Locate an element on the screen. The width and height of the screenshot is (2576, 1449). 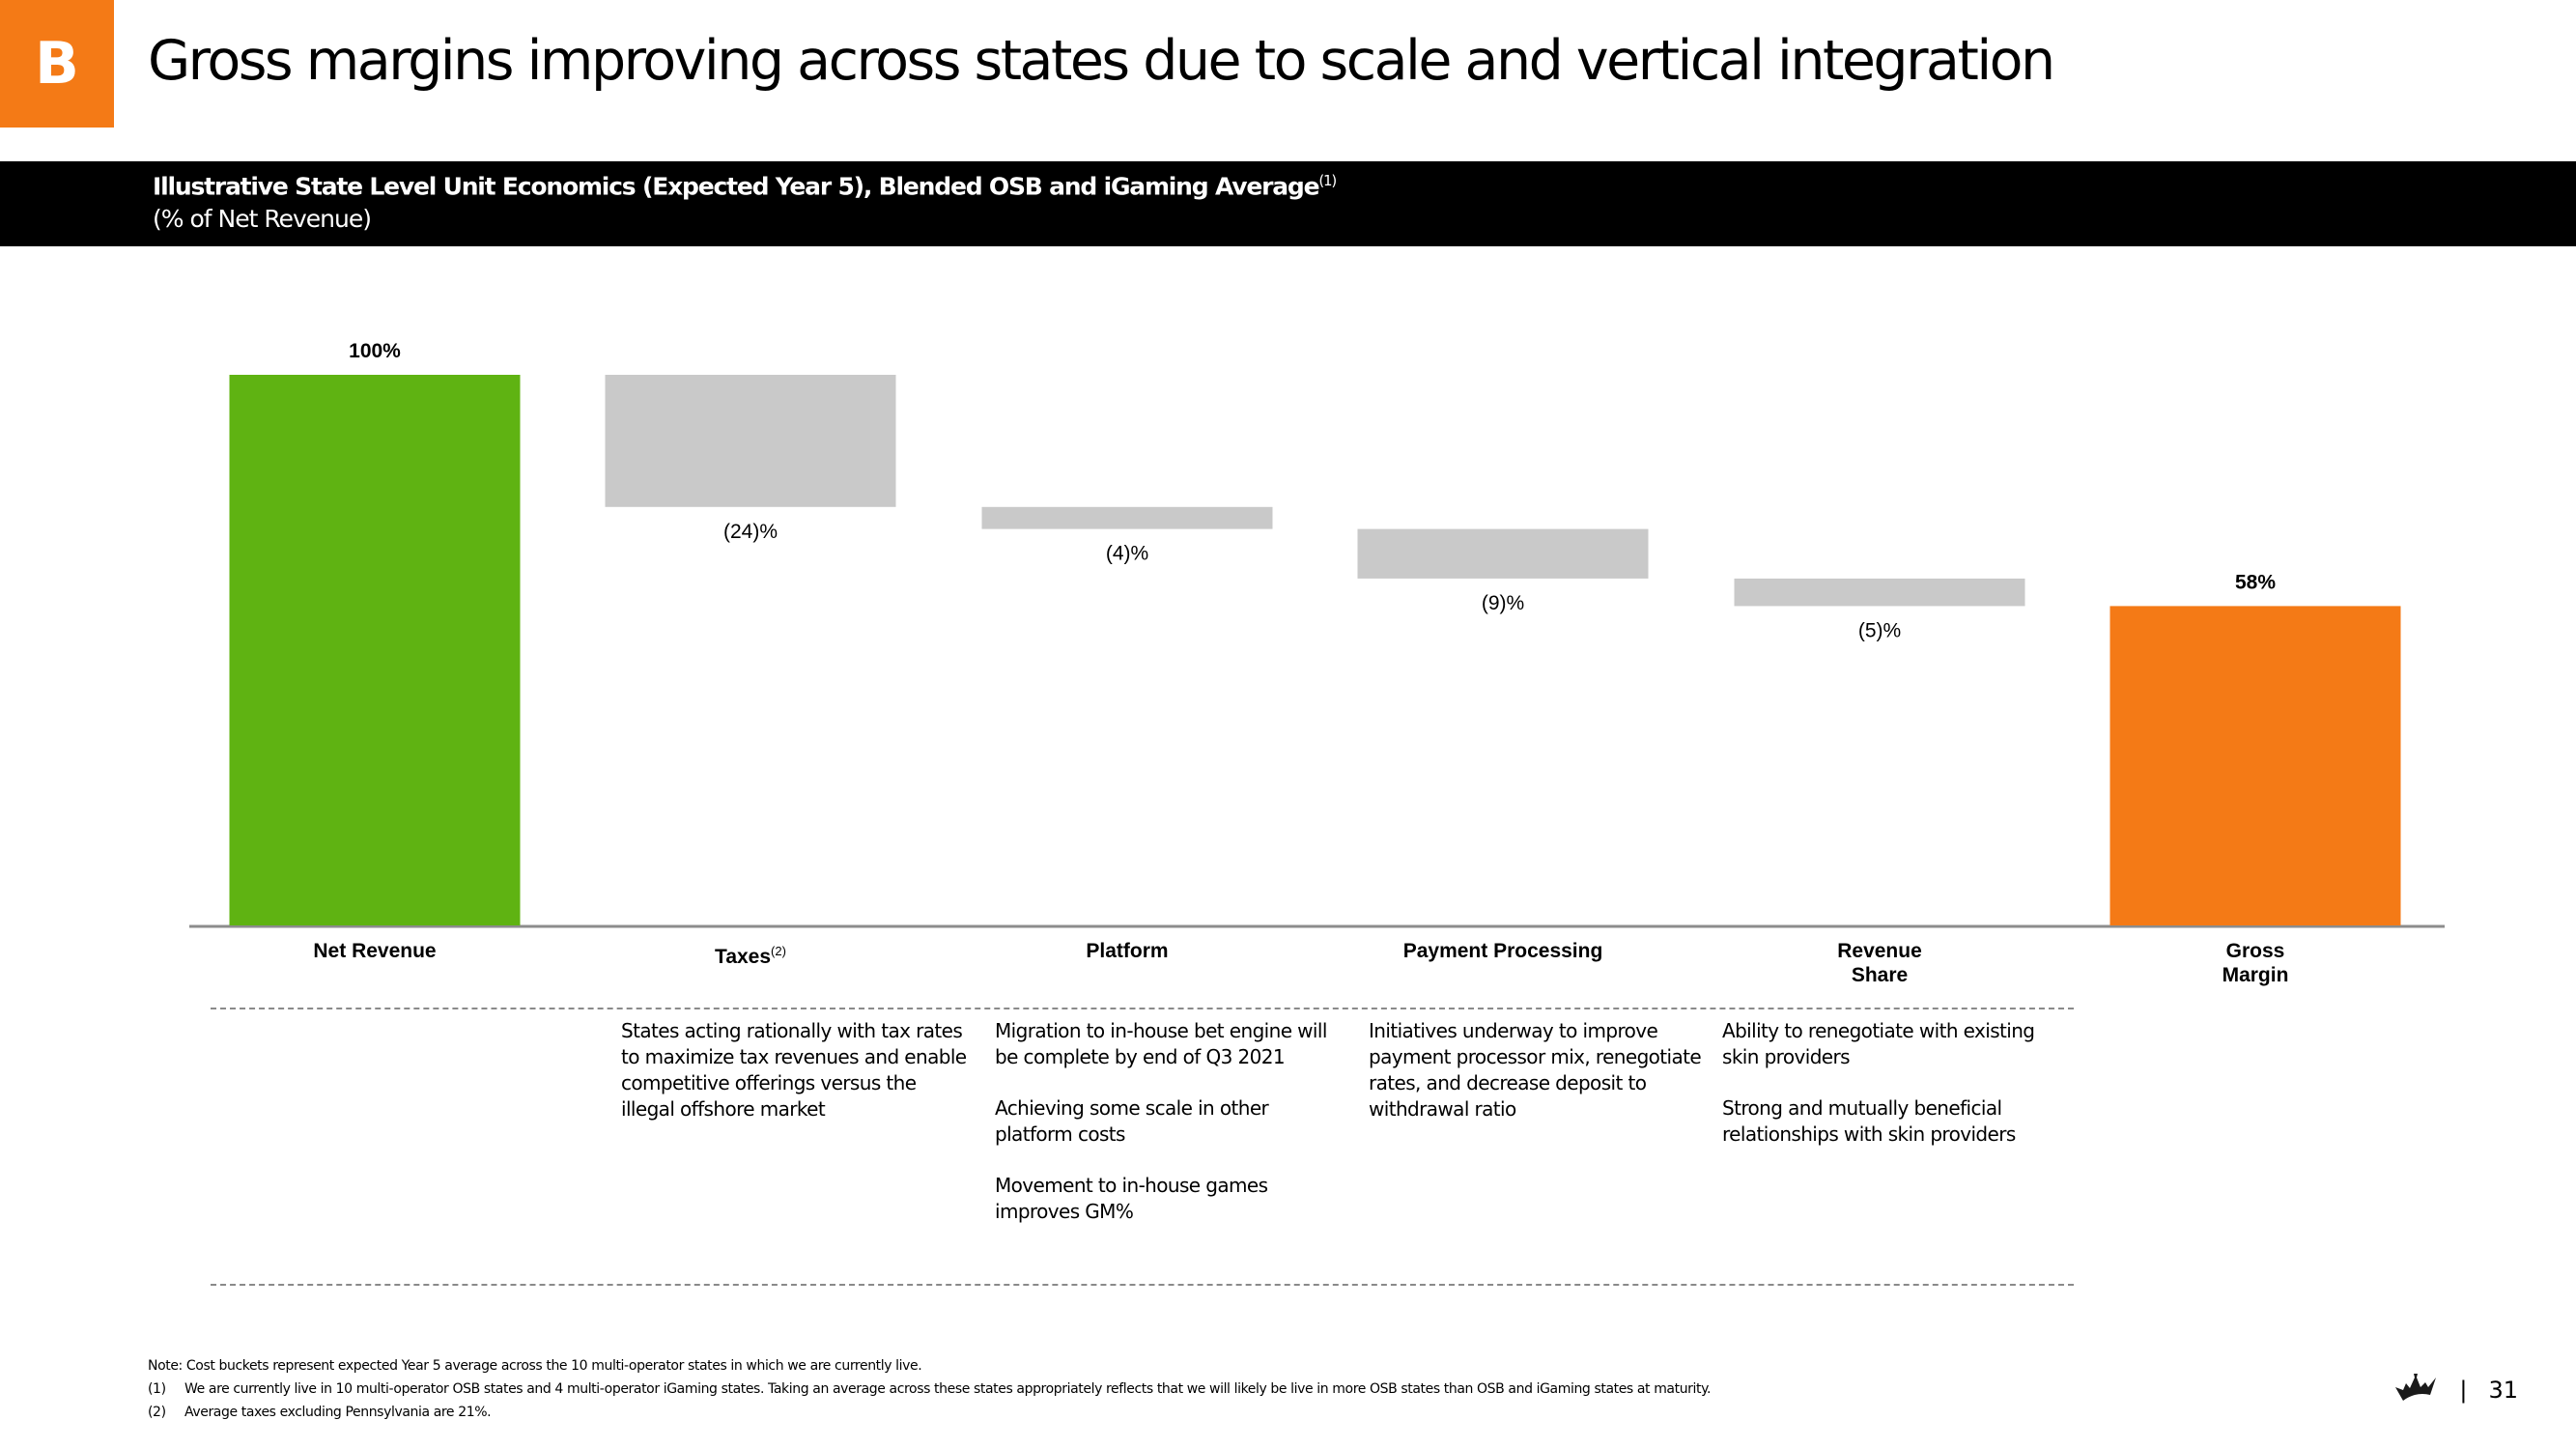
category-label: Platform is located at coordinates (1127, 951).